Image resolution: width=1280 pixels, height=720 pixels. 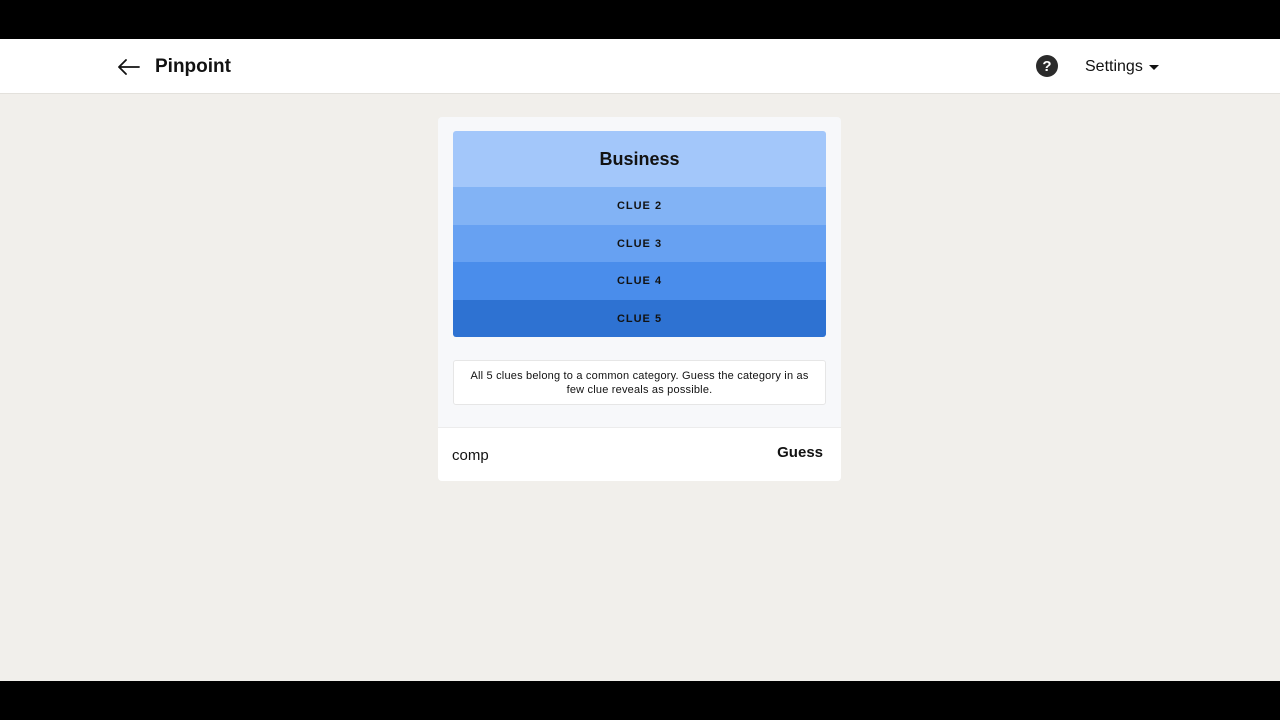 I want to click on guess-bar: Guess, so click(x=639, y=454).